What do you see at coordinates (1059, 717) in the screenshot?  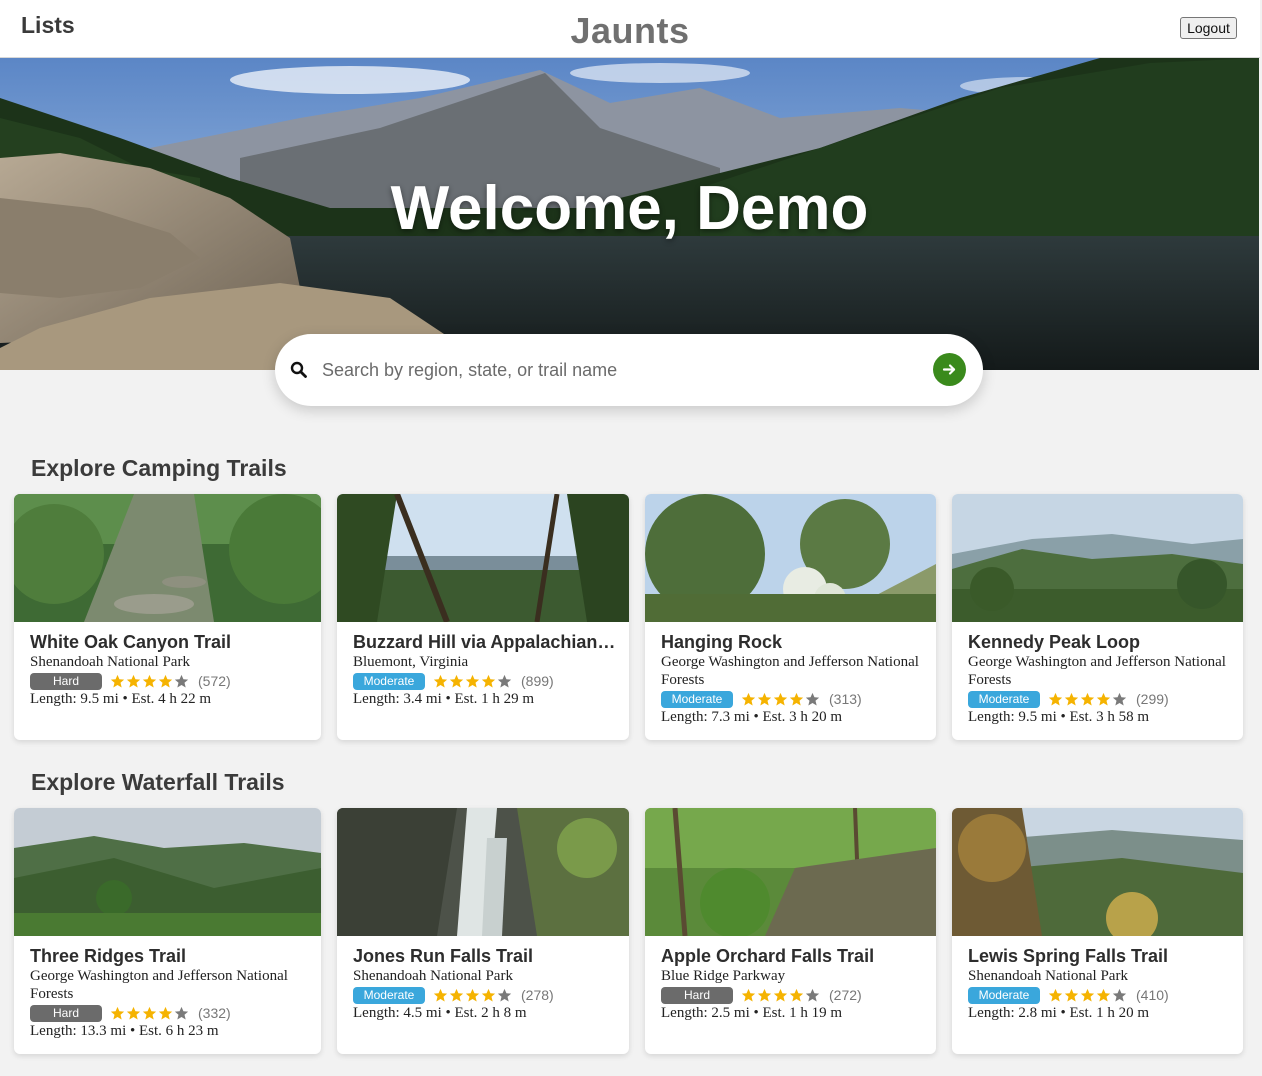 I see `trail-length: Length: 9.5 mi • Est. 3 h 58 m` at bounding box center [1059, 717].